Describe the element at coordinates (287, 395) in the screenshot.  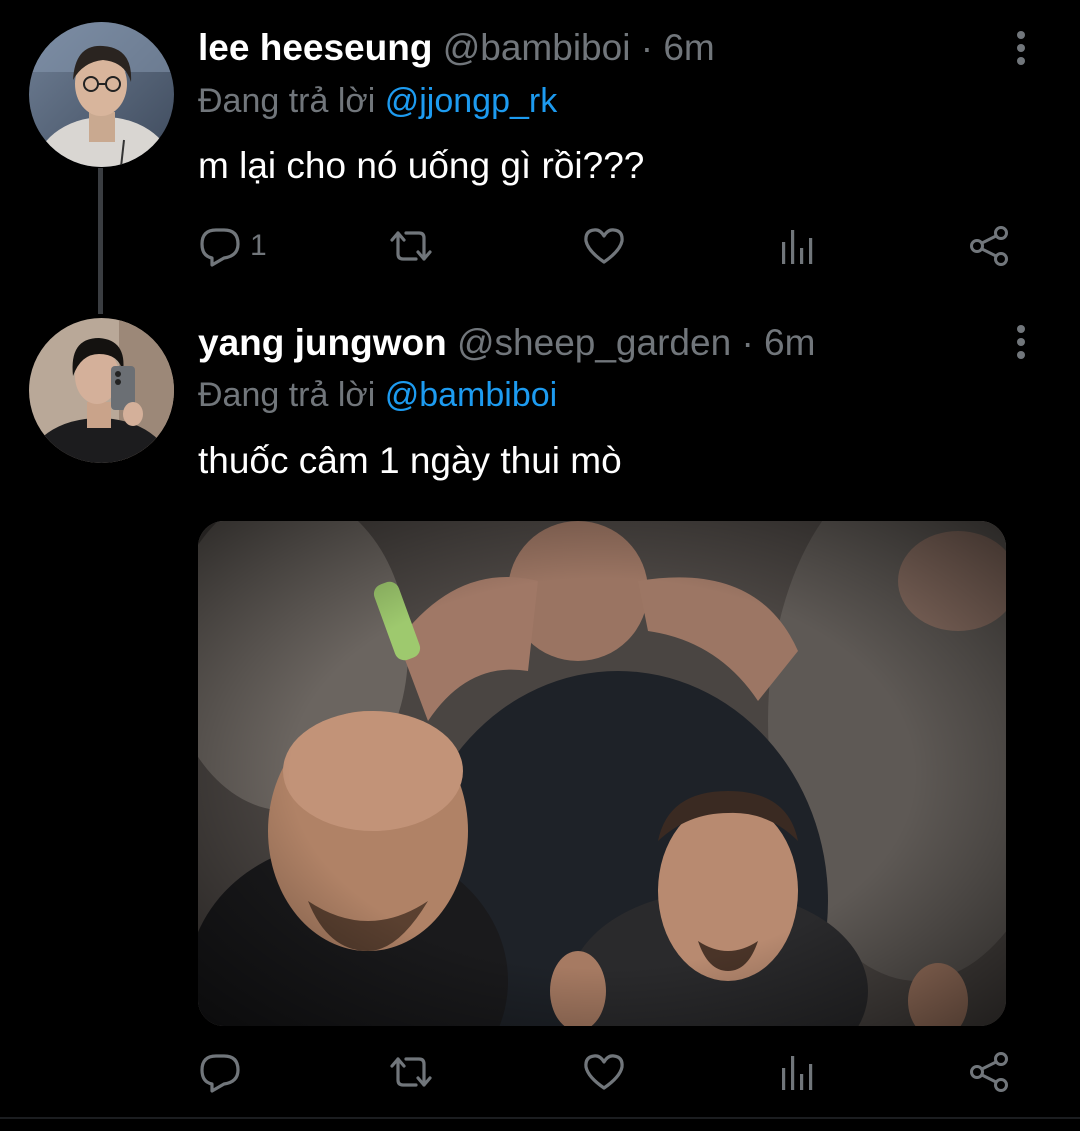
I see `replying-prefix: Đang trả lời` at that location.